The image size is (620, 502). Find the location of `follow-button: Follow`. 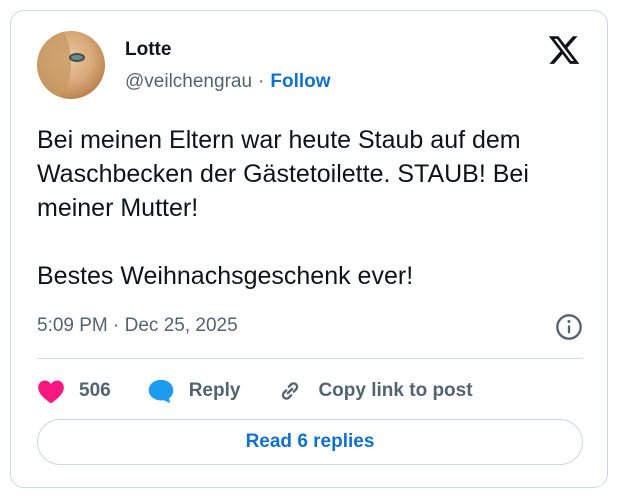

follow-button: Follow is located at coordinates (300, 82).